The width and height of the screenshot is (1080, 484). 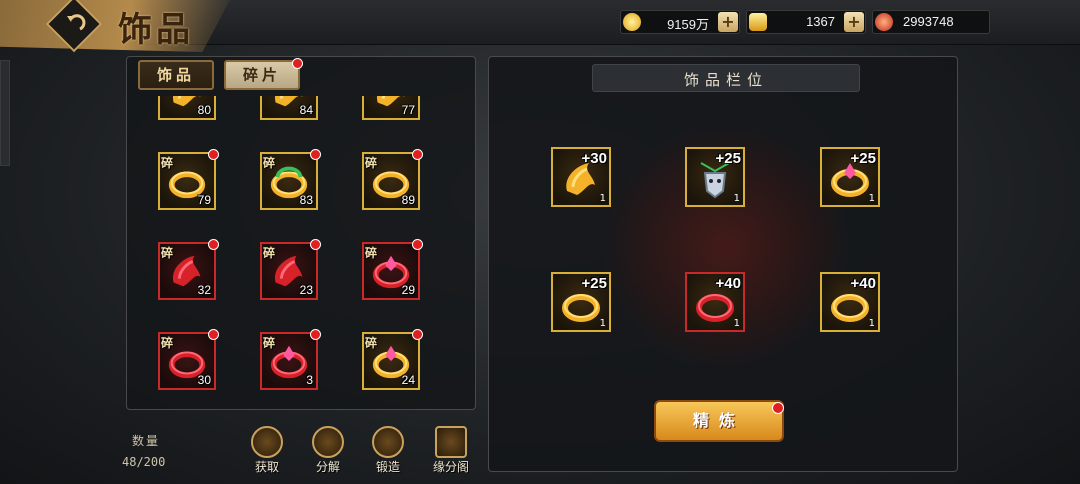 What do you see at coordinates (728, 22) in the screenshot?
I see `add-gold-button: +` at bounding box center [728, 22].